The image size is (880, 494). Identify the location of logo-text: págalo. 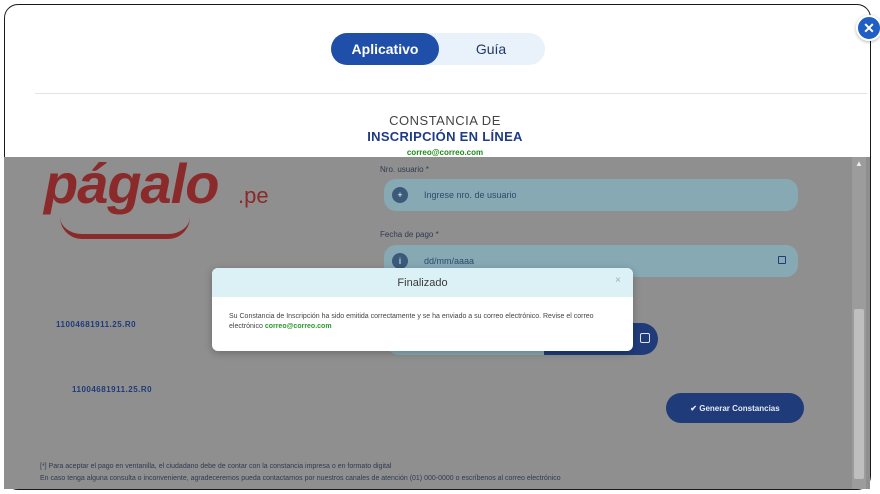
(131, 186).